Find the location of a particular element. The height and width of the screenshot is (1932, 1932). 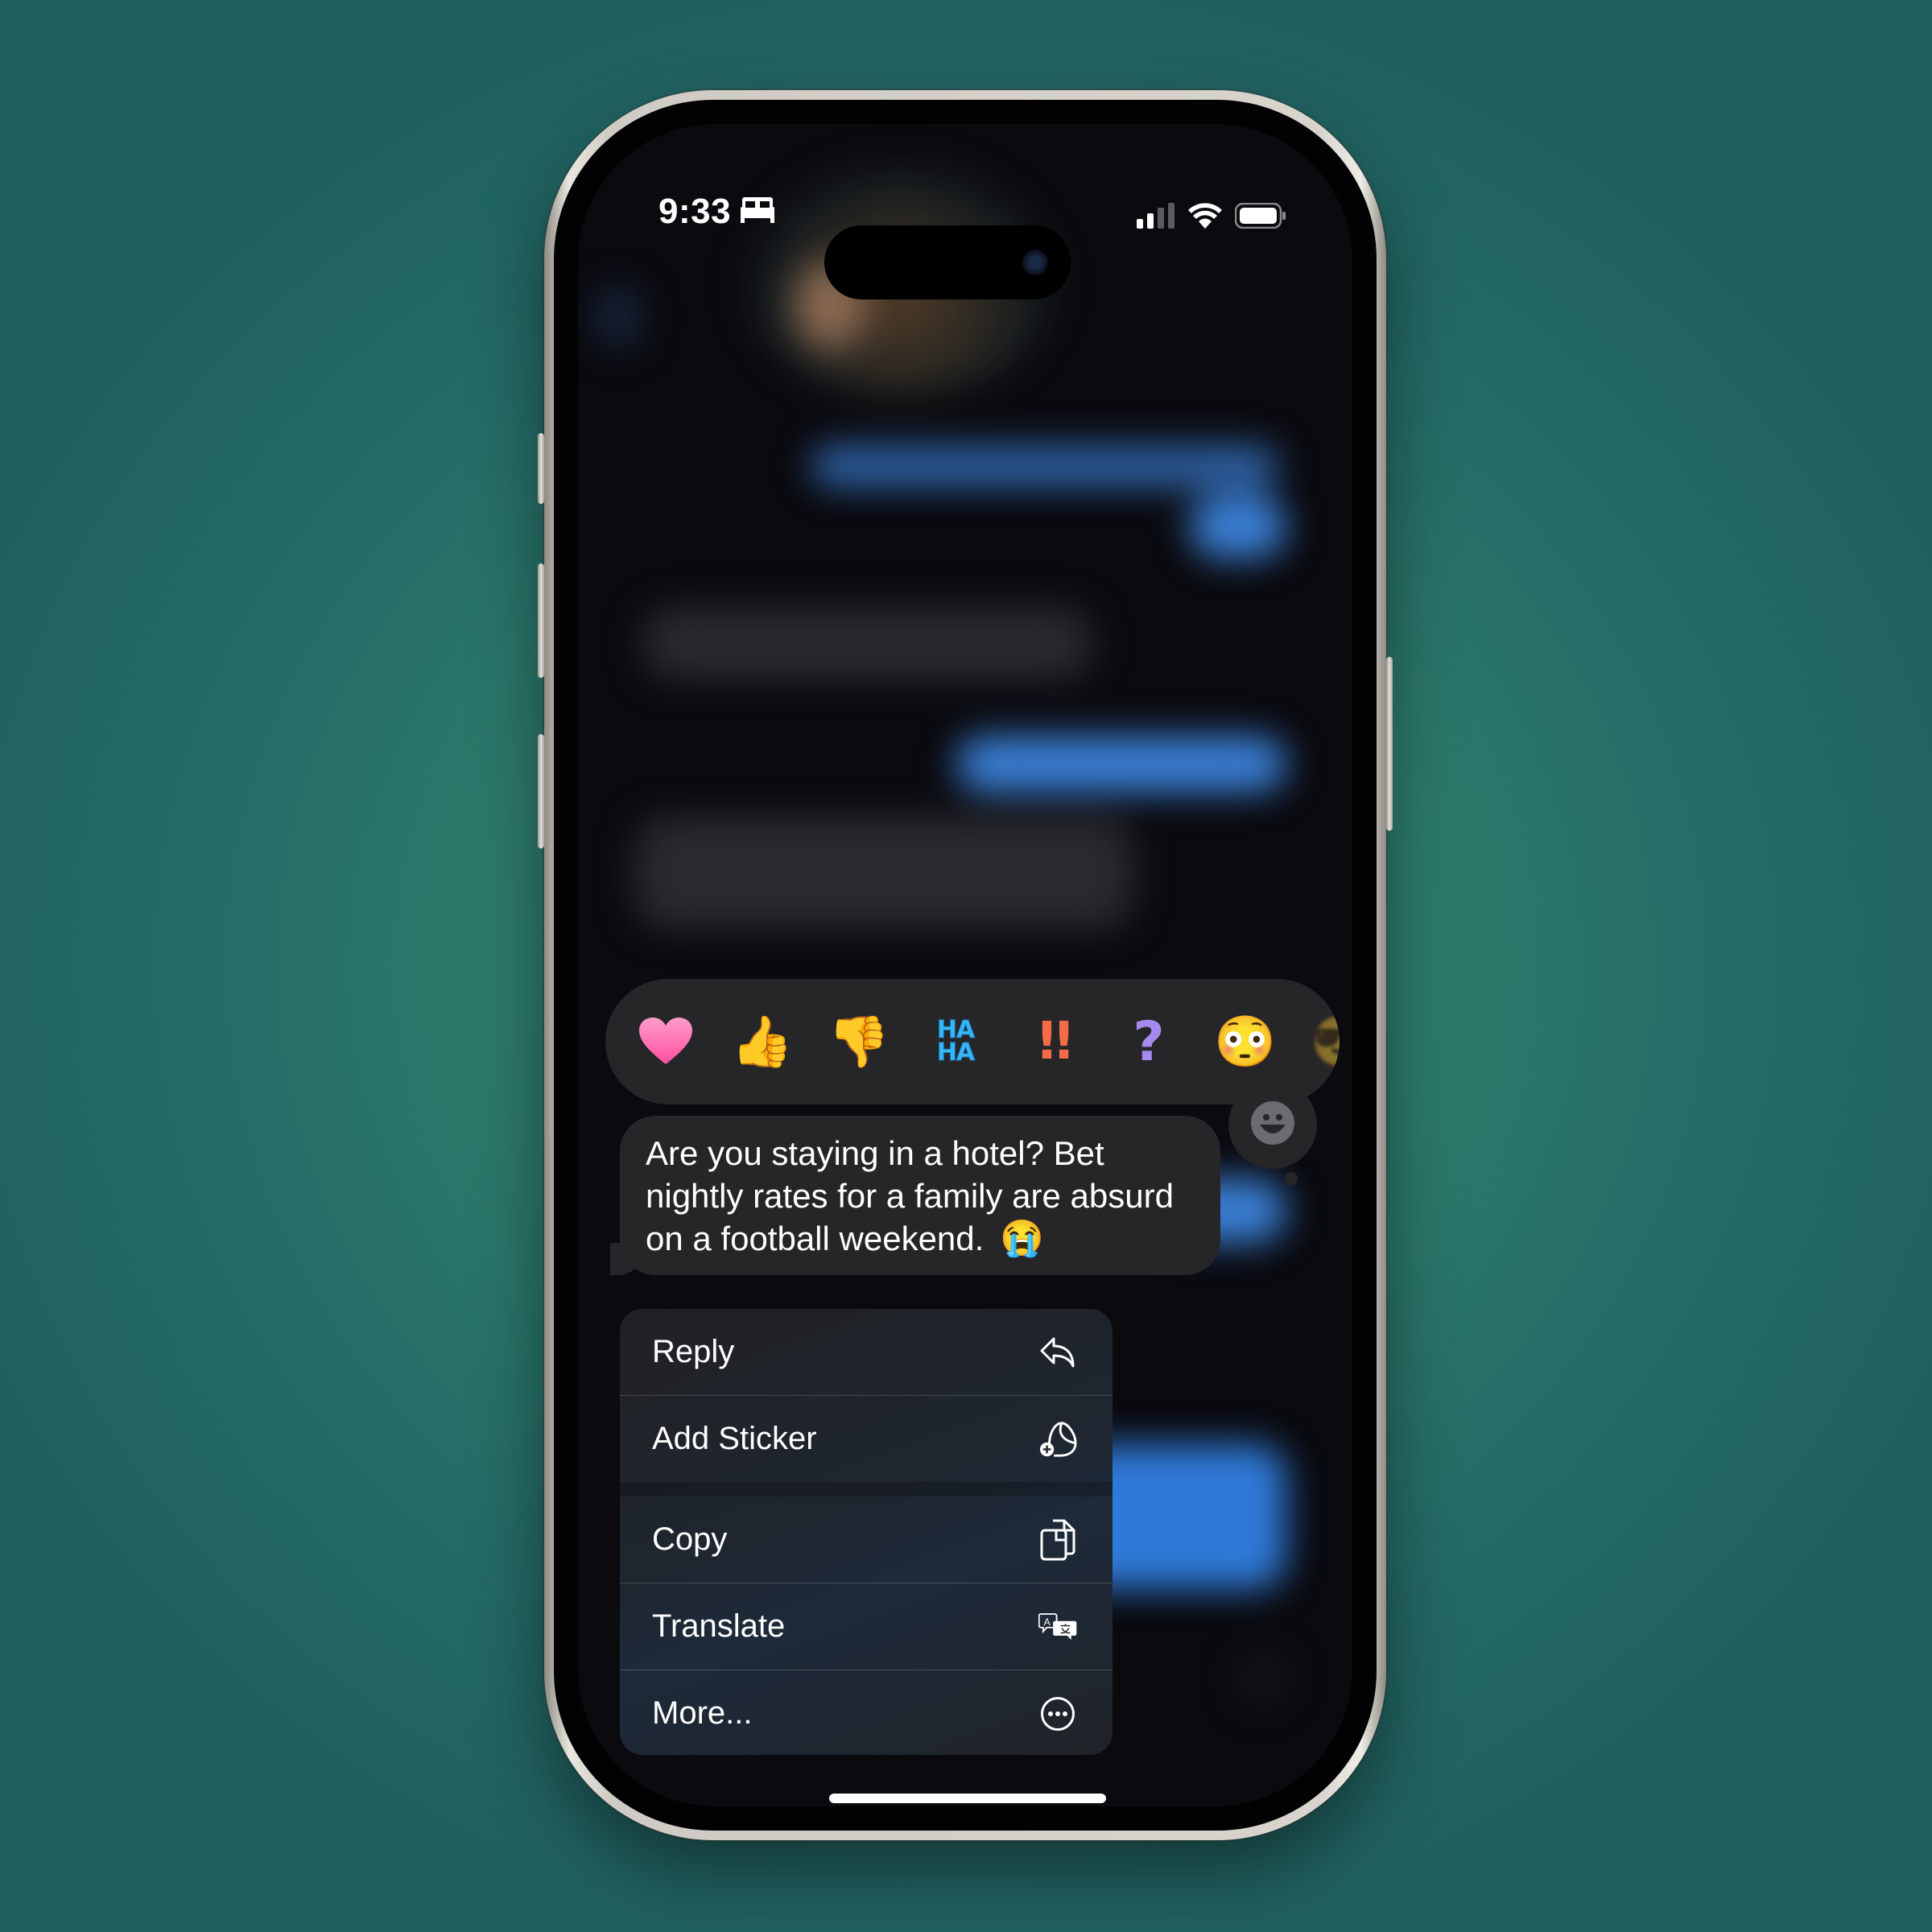

add-sticker-icon is located at coordinates (1057, 1439).